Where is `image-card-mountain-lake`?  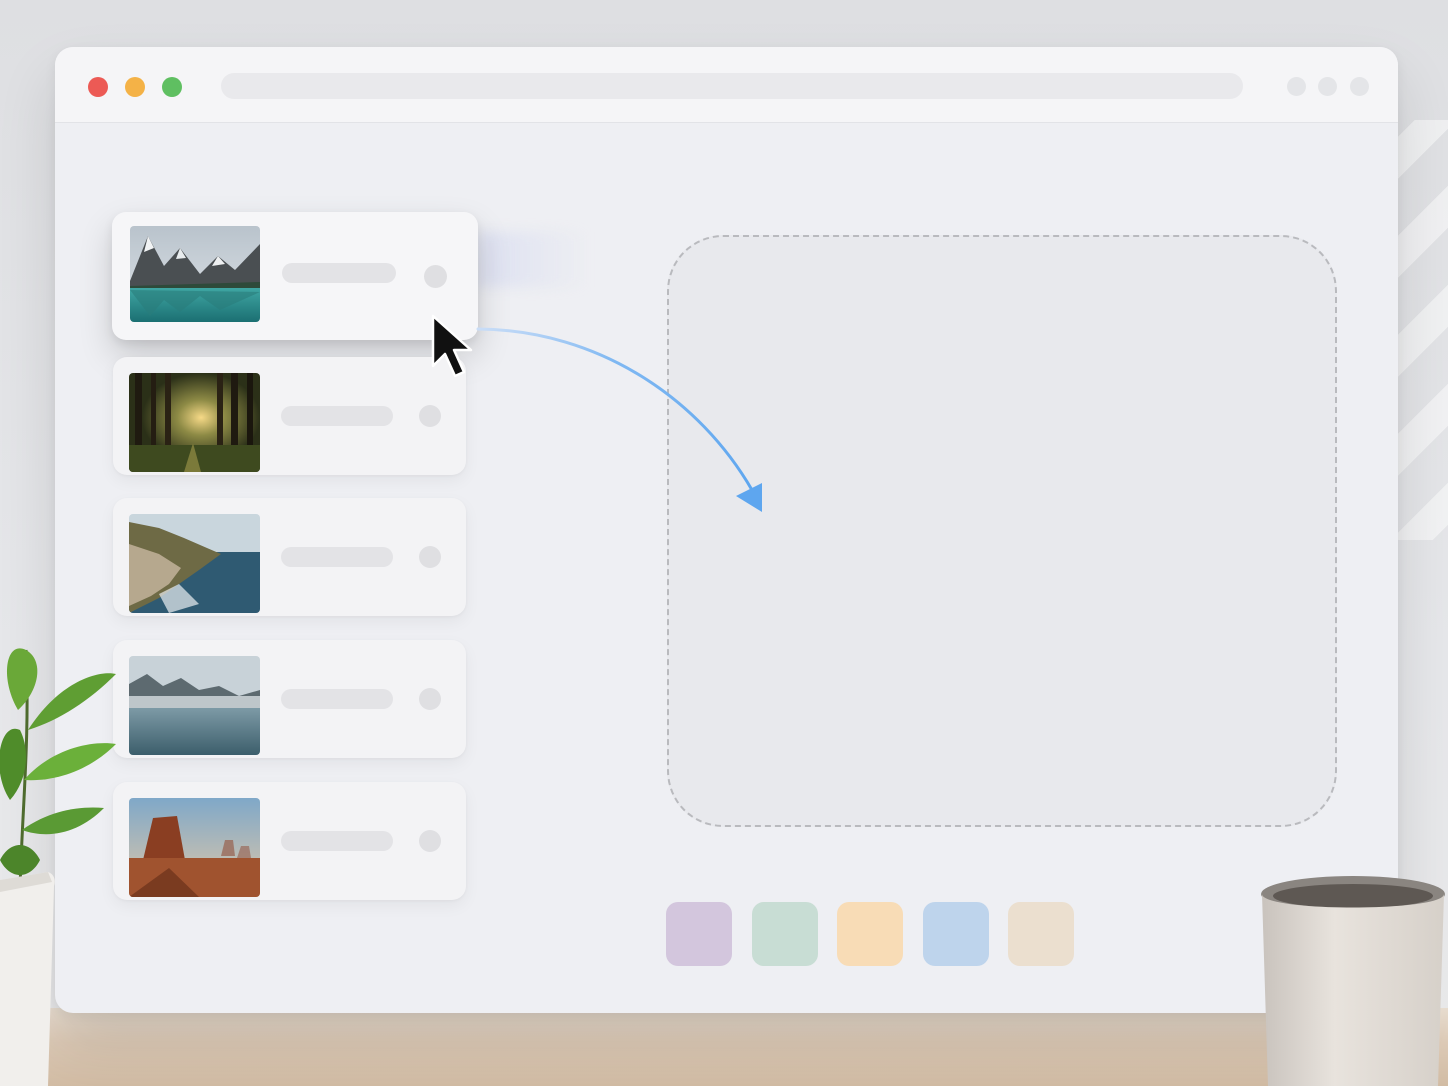 image-card-mountain-lake is located at coordinates (295, 276).